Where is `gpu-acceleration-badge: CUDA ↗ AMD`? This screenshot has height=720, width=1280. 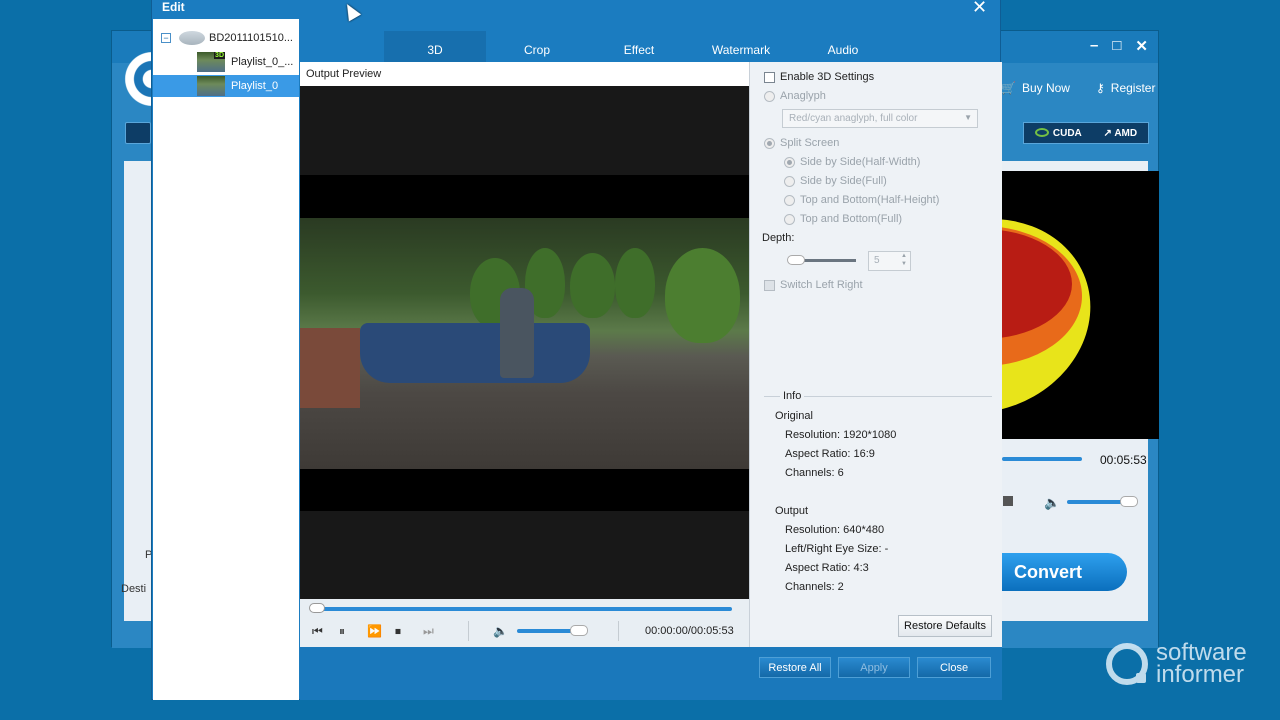
gpu-acceleration-badge: CUDA ↗ AMD is located at coordinates (1086, 133).